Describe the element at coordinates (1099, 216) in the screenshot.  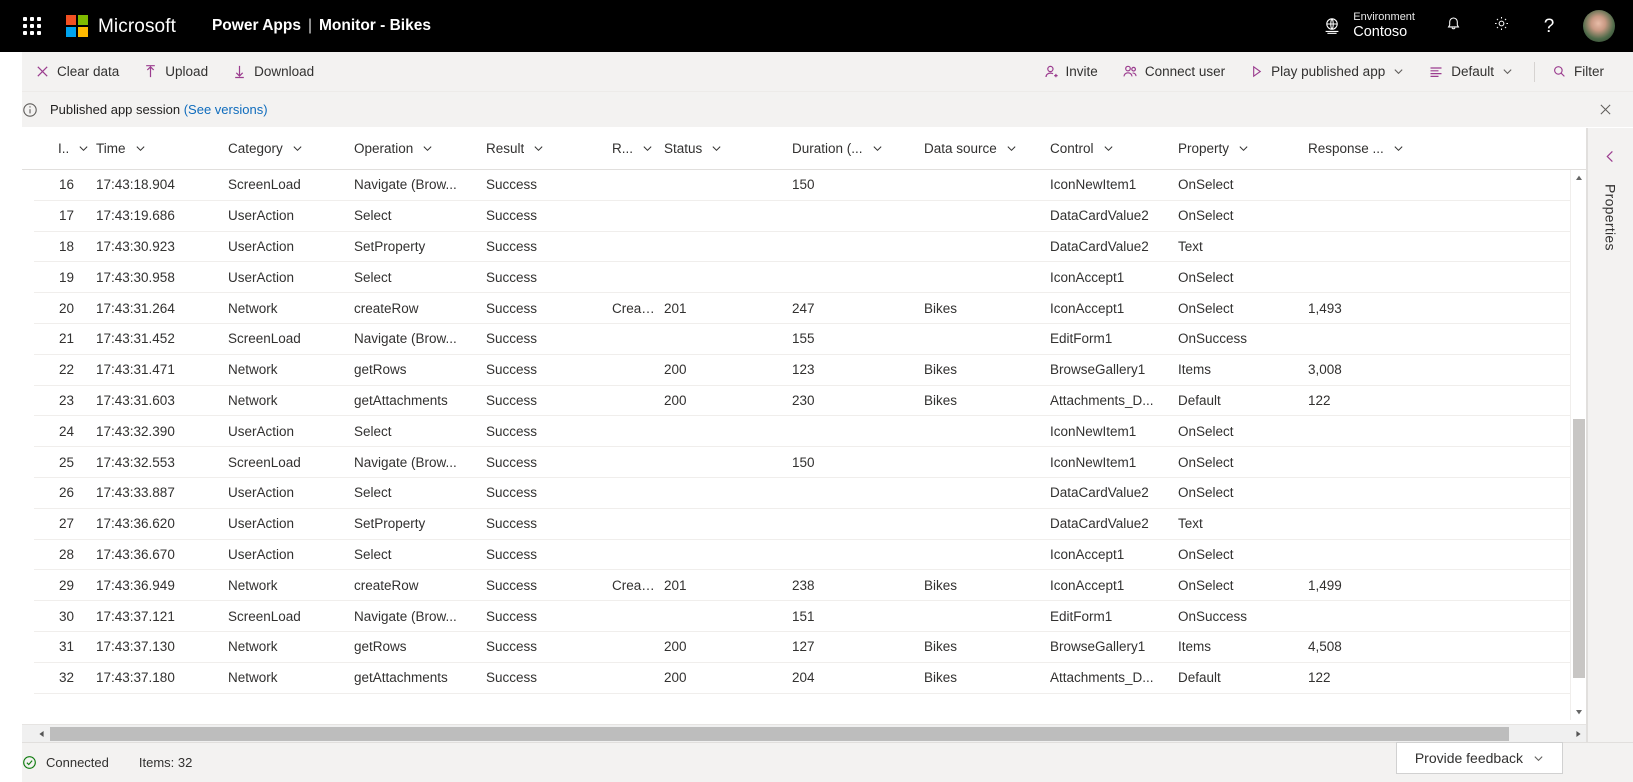
I see `cell-control: DataCardValue2` at that location.